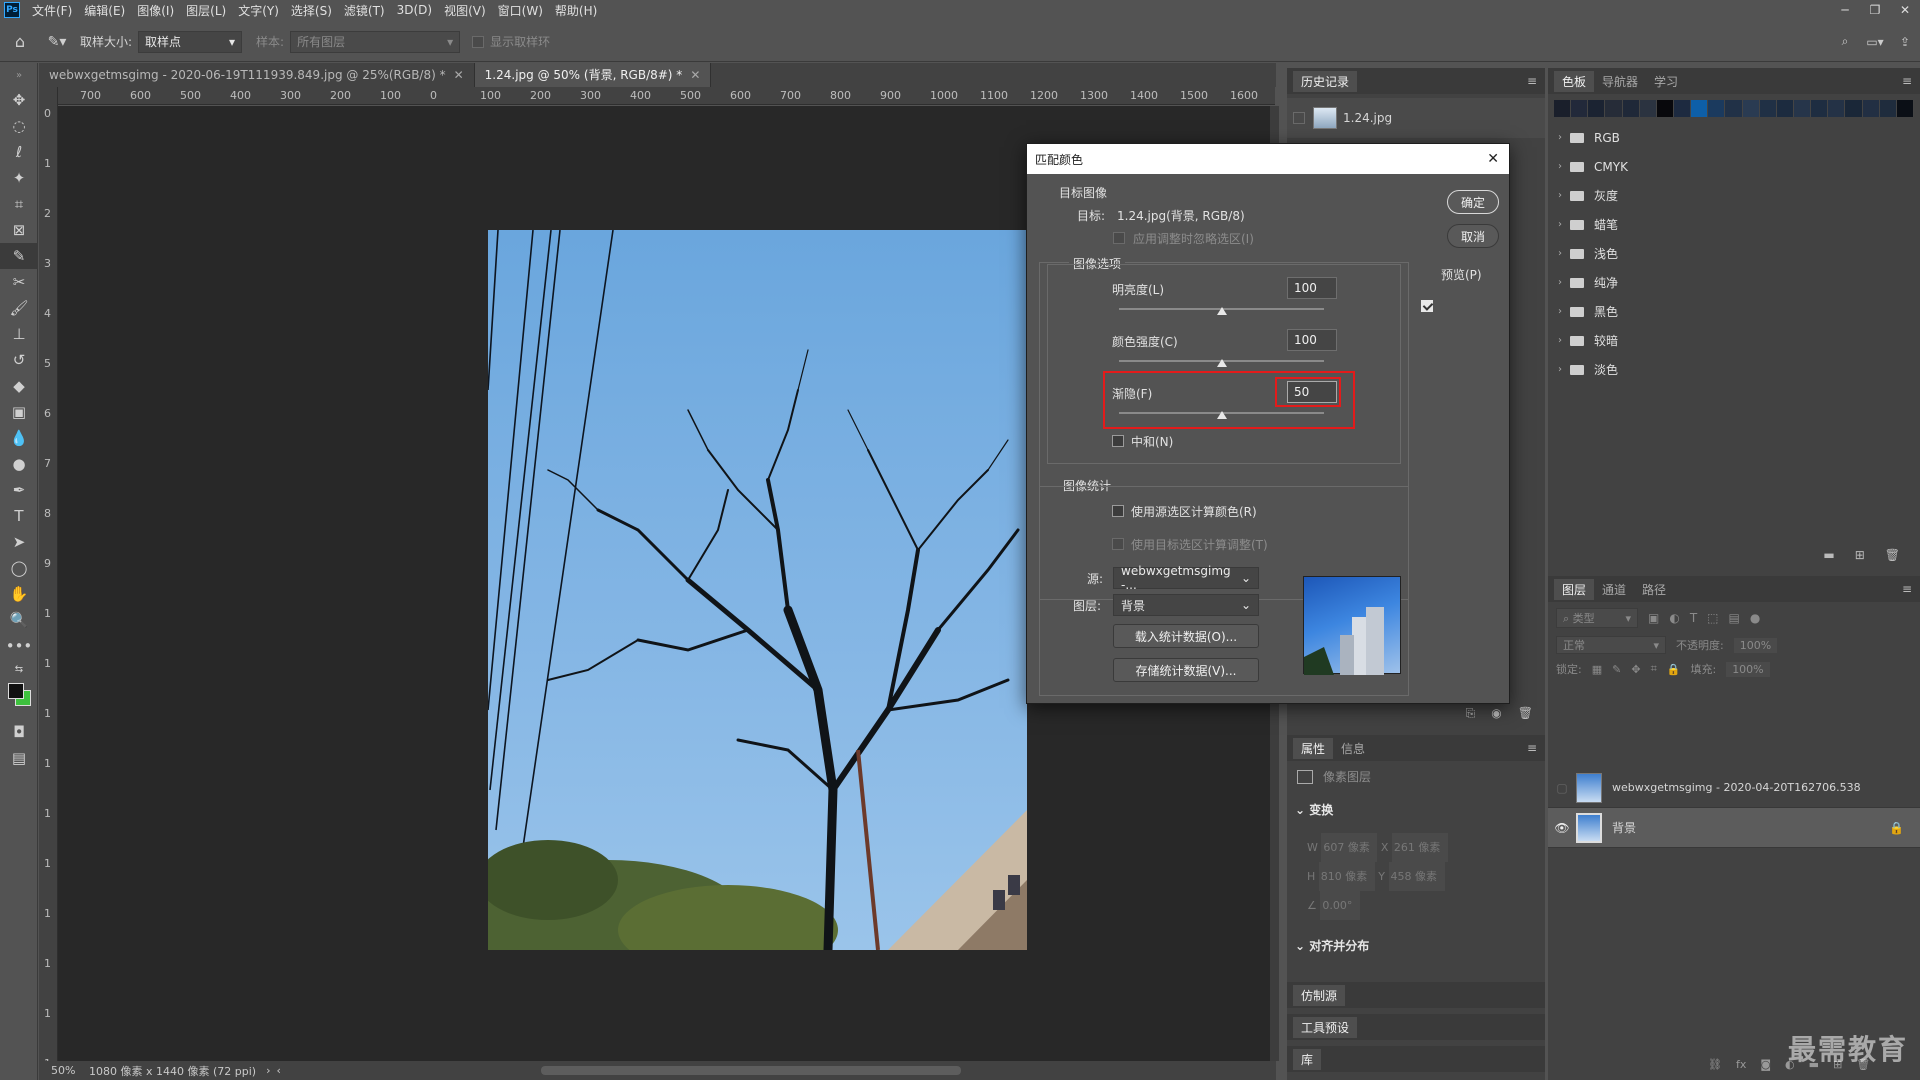  What do you see at coordinates (1620, 81) in the screenshot?
I see `tab-navigator: 导航器` at bounding box center [1620, 81].